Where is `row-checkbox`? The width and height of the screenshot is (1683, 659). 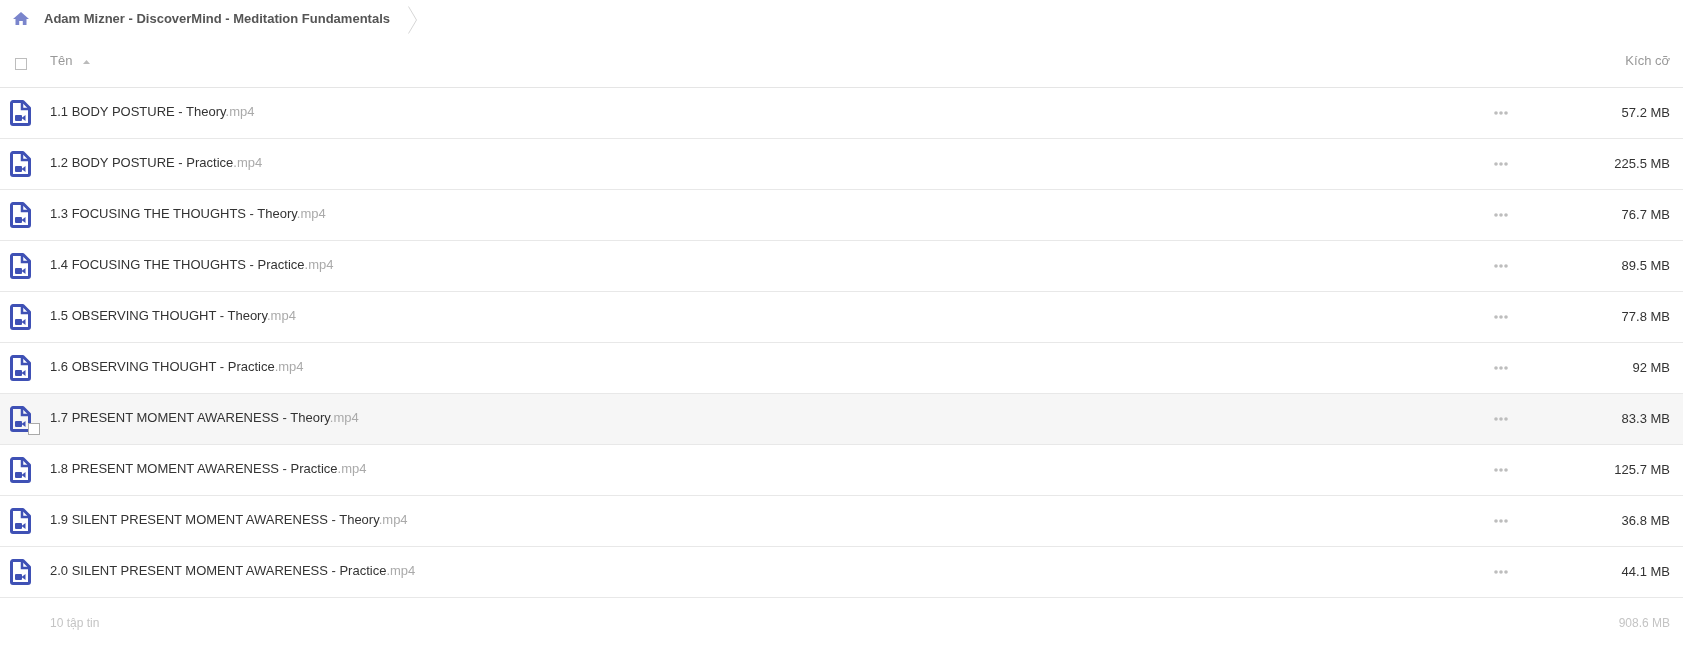 row-checkbox is located at coordinates (34, 429).